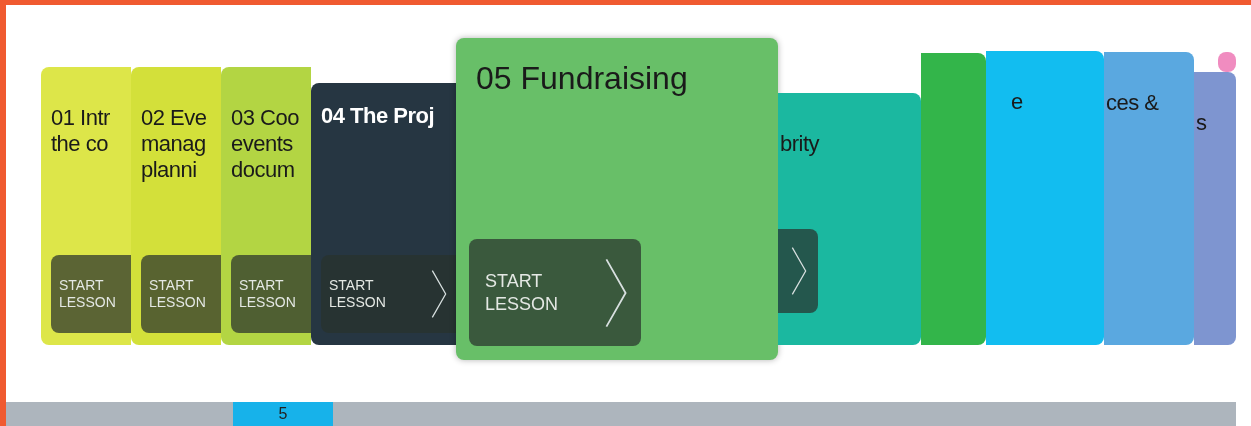 Image resolution: width=1251 pixels, height=426 pixels. Describe the element at coordinates (1227, 62) in the screenshot. I see `lesson-card` at that location.